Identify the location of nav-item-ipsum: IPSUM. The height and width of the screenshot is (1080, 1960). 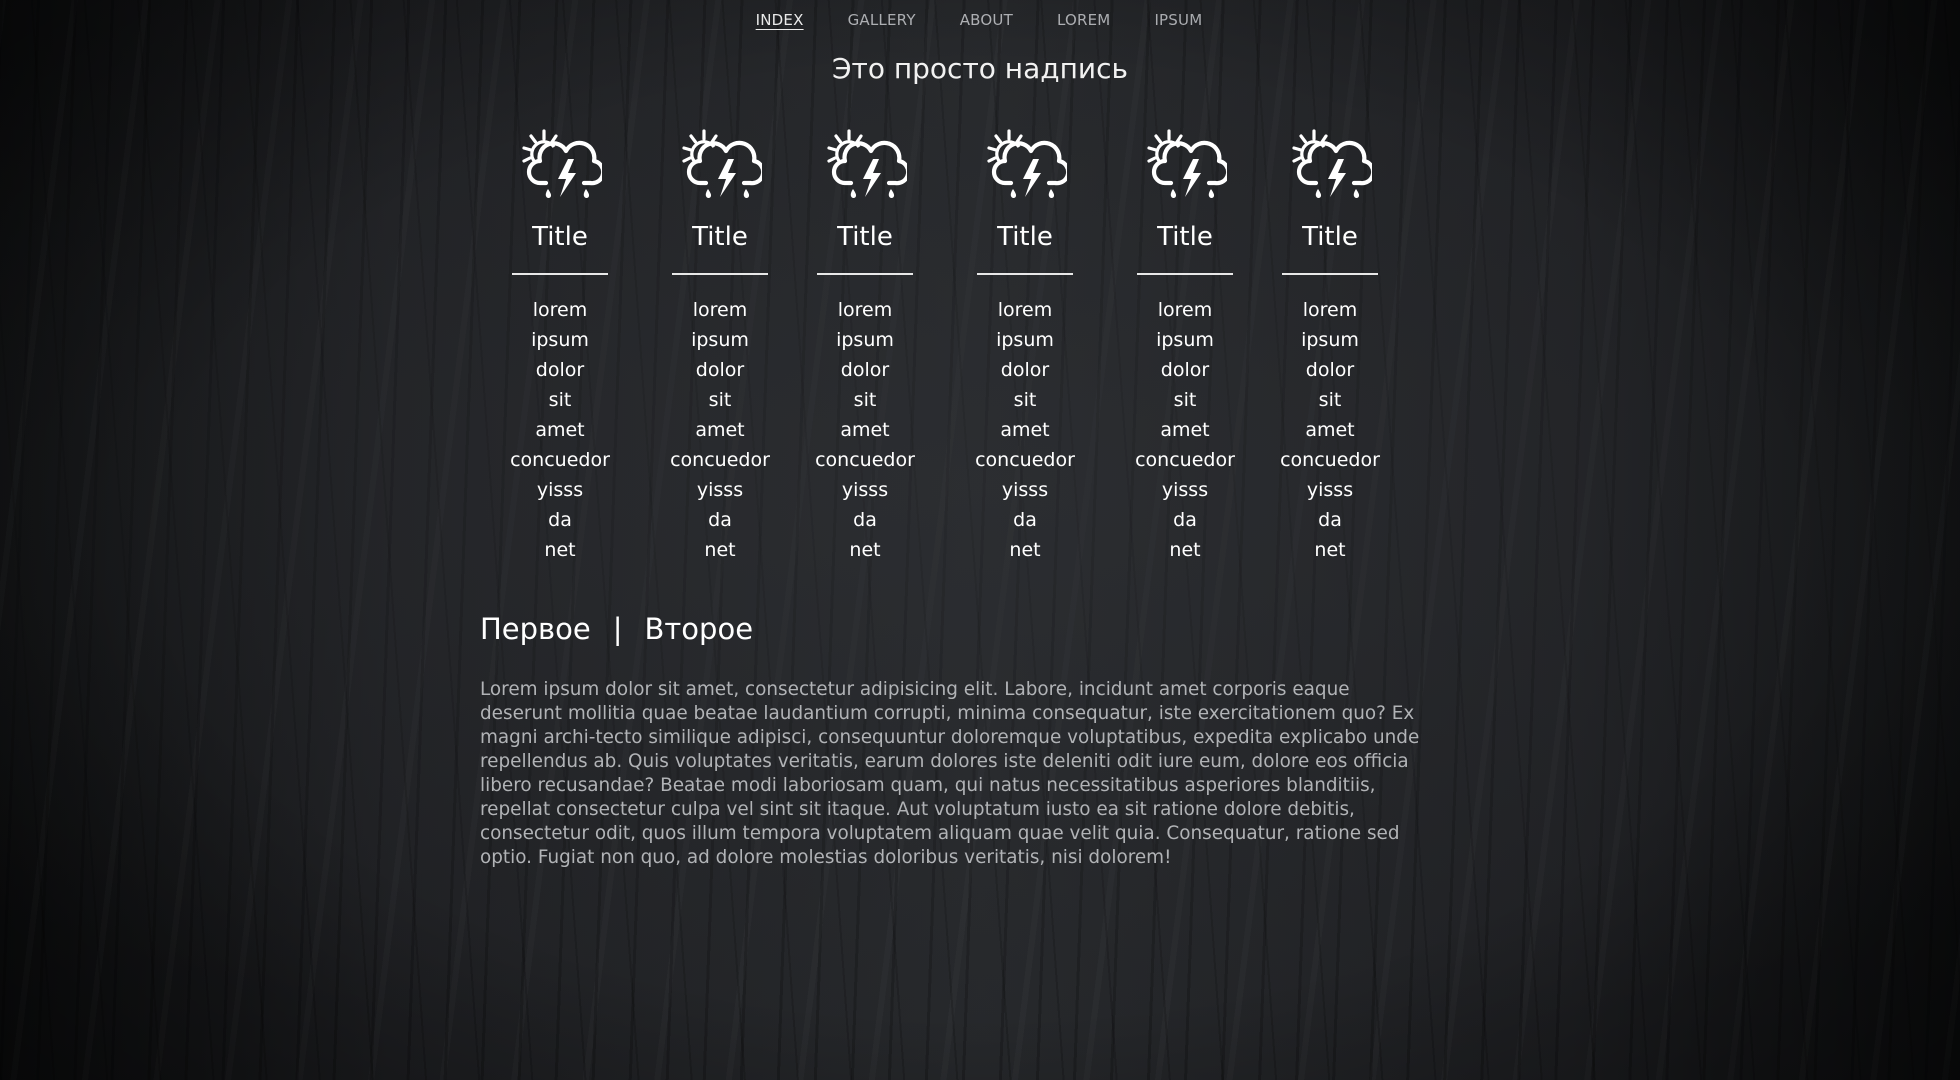
(1178, 20).